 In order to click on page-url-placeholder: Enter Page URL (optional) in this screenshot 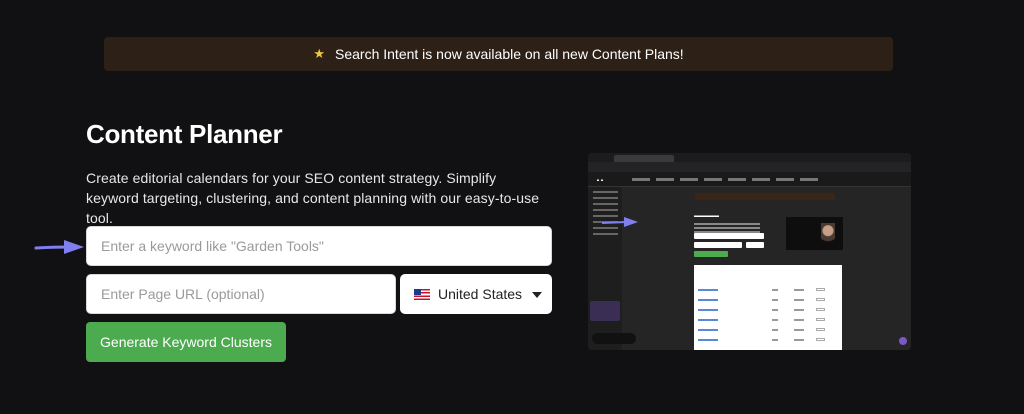, I will do `click(183, 294)`.